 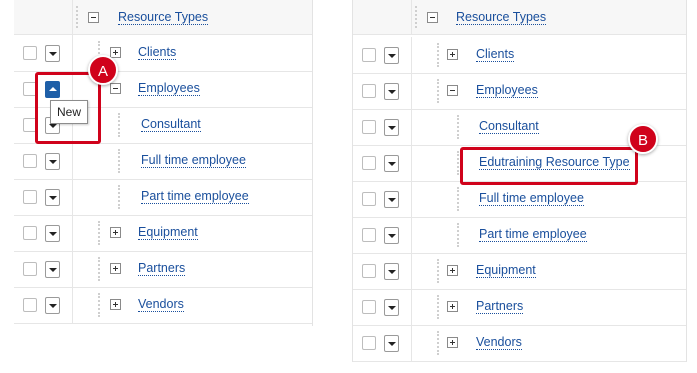 What do you see at coordinates (68, 108) in the screenshot?
I see `callout-highlight-a` at bounding box center [68, 108].